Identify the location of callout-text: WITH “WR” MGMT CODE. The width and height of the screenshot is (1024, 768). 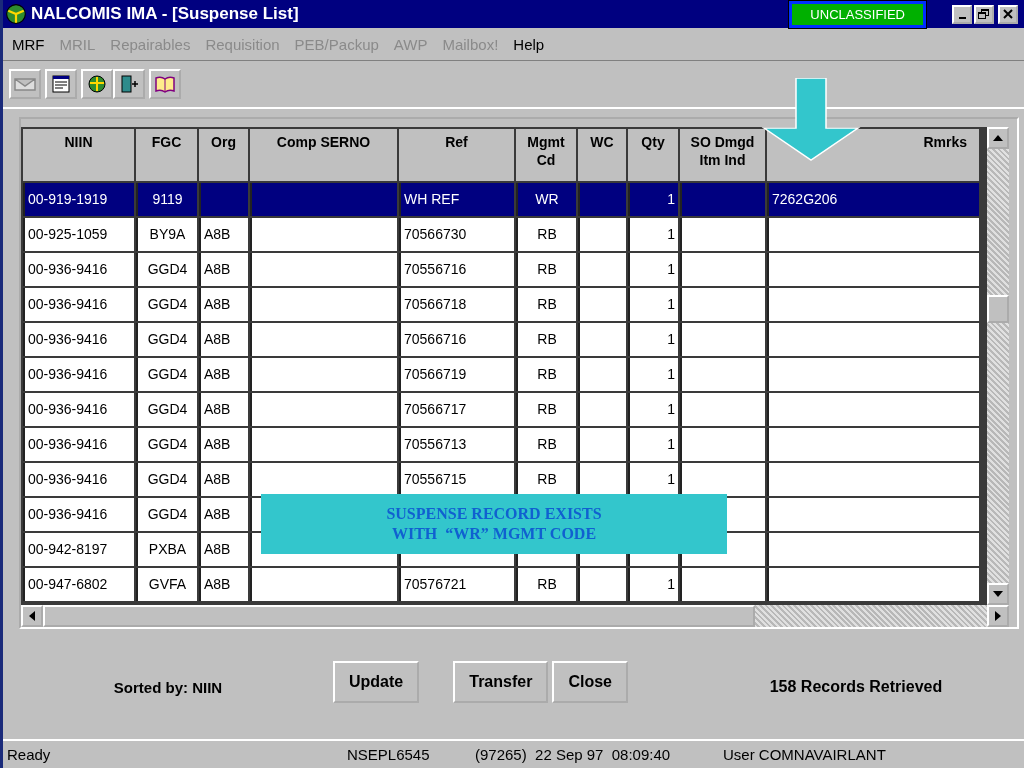
(494, 534).